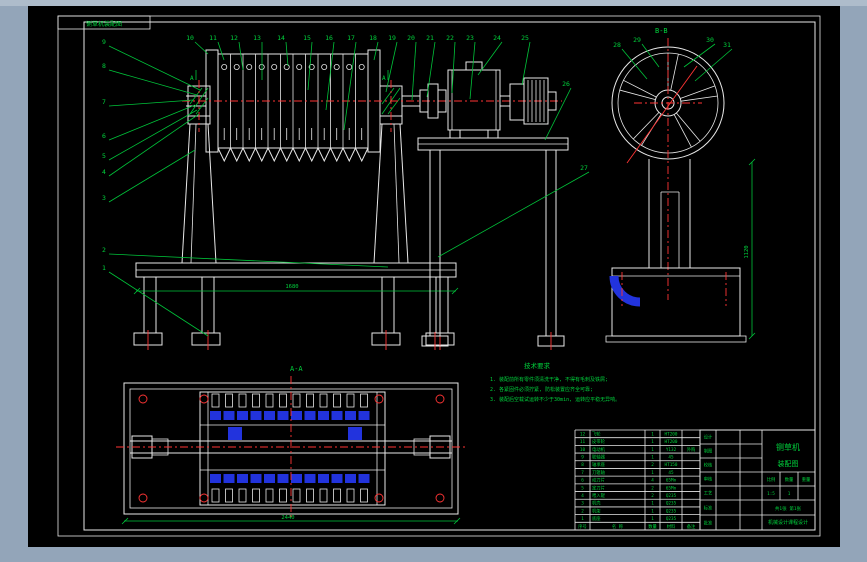 The height and width of the screenshot is (562, 867). Describe the element at coordinates (104, 172) in the screenshot. I see `balloon-4: 4` at that location.